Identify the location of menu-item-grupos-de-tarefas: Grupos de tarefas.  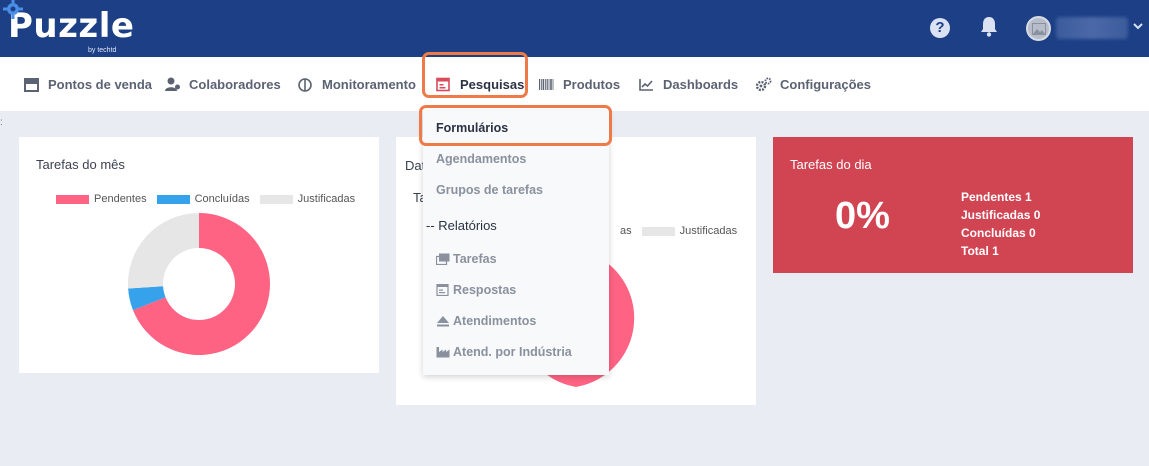
(489, 190).